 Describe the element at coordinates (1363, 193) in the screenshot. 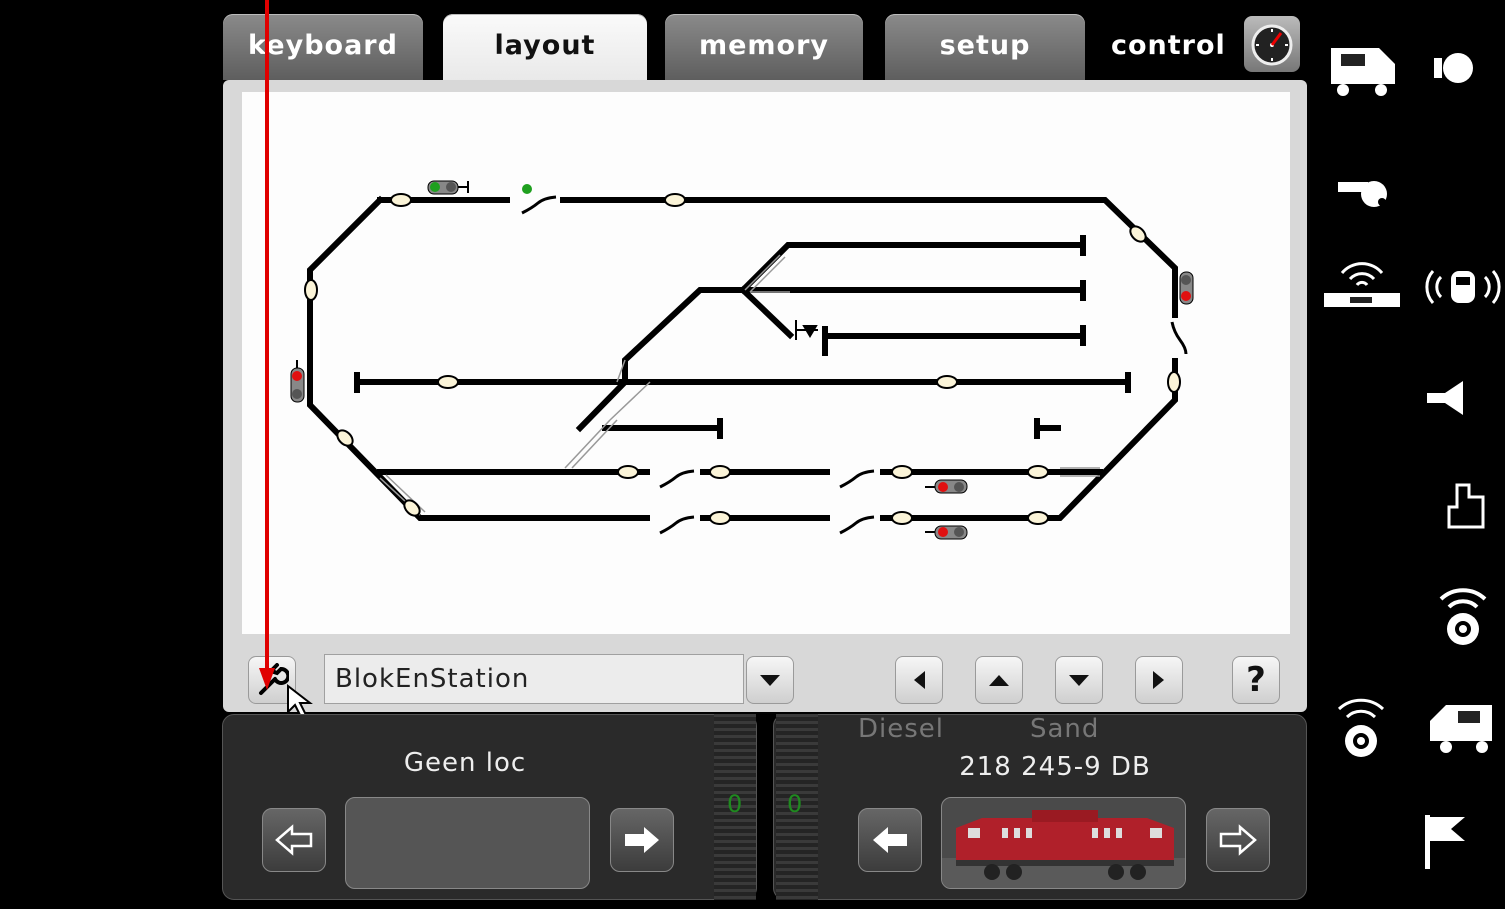

I see `whistle-icon` at that location.